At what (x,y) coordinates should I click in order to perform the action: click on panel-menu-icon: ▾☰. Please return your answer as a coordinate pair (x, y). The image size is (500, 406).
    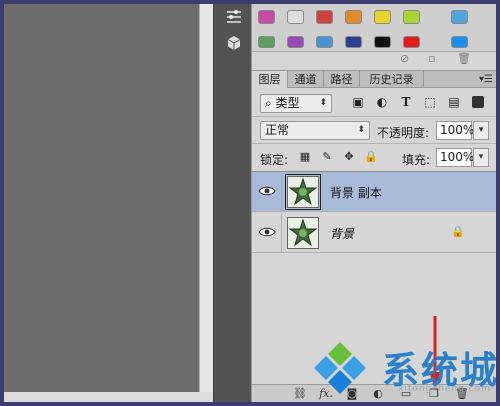
    Looking at the image, I should click on (486, 79).